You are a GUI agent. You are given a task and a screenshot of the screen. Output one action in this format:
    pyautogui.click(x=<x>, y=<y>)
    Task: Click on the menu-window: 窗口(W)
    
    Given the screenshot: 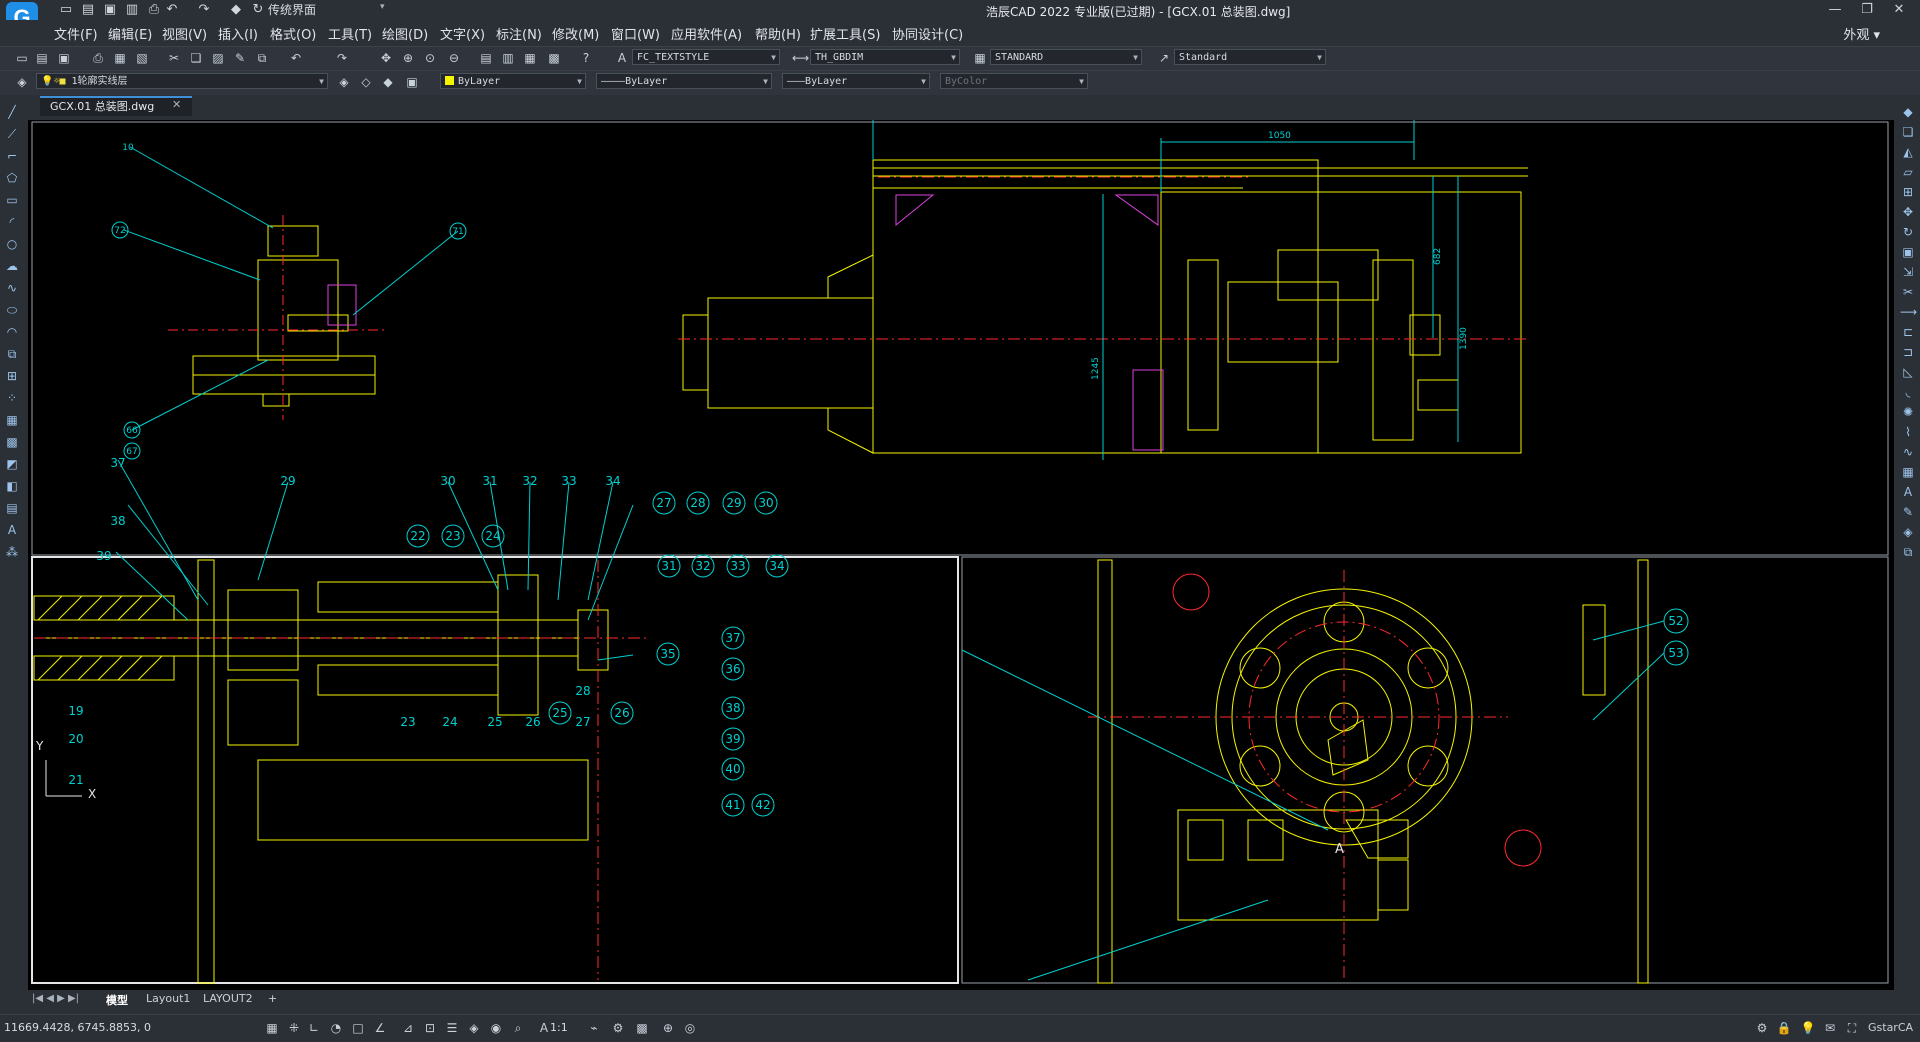 What is the action you would take?
    pyautogui.click(x=635, y=33)
    